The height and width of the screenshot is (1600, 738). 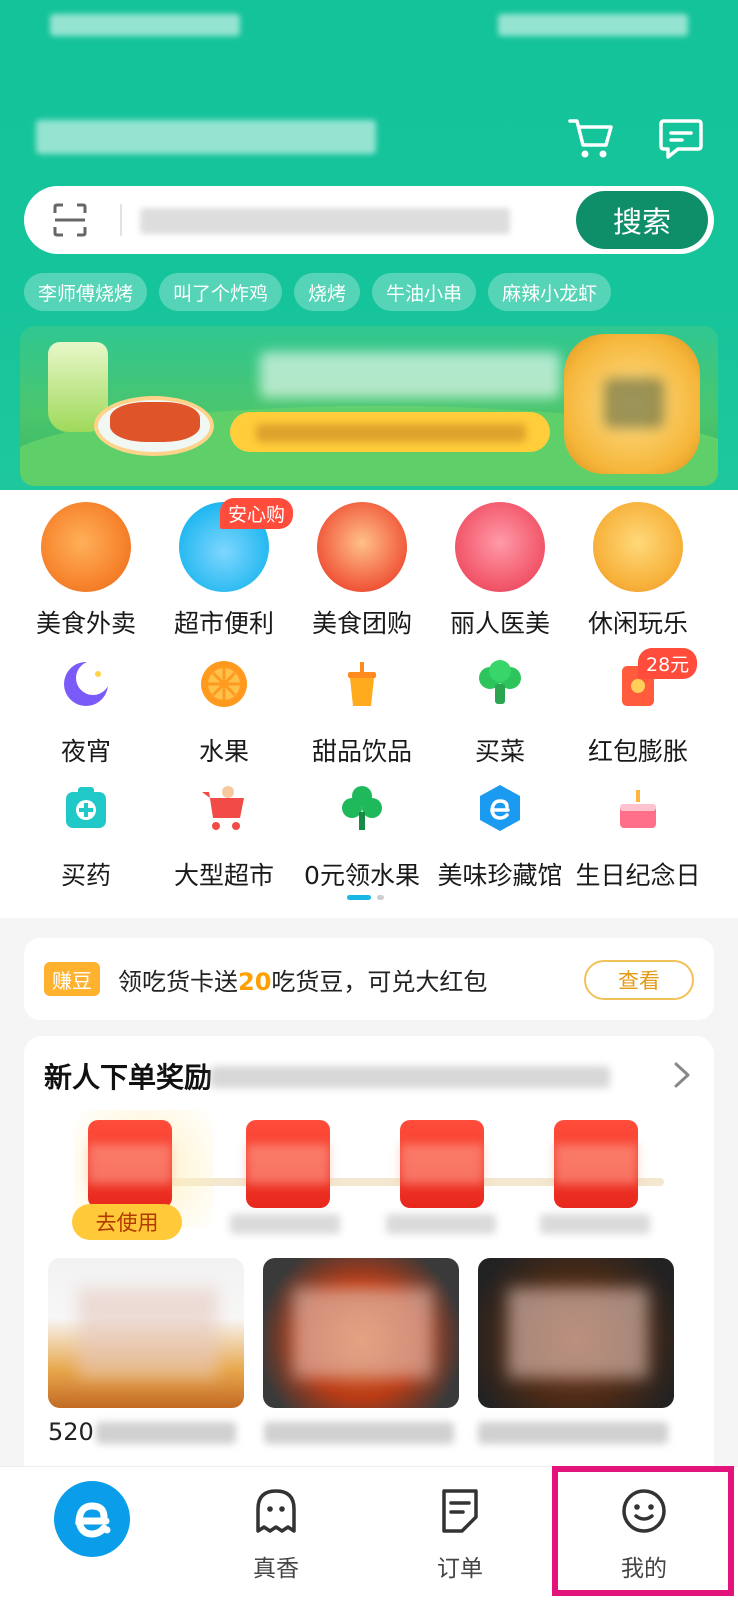 What do you see at coordinates (681, 138) in the screenshot?
I see `message-icon` at bounding box center [681, 138].